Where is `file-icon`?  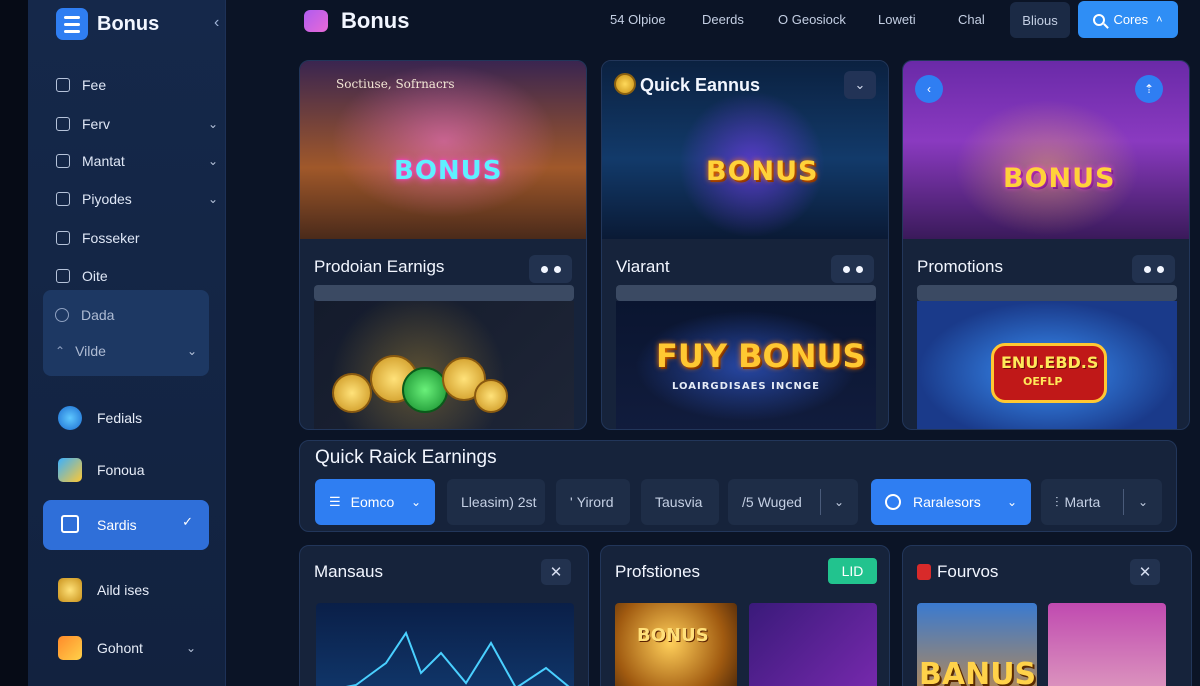 file-icon is located at coordinates (63, 85).